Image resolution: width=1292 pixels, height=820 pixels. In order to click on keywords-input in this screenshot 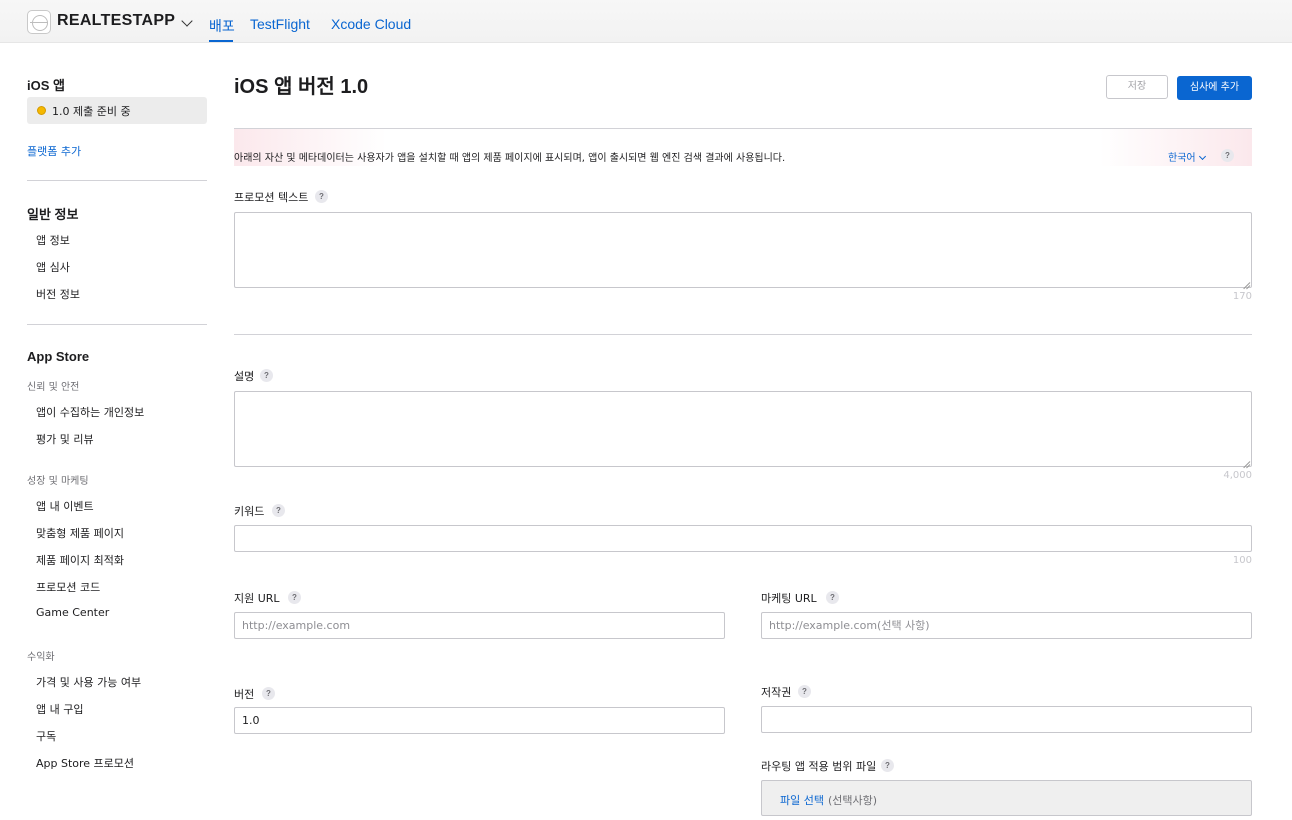, I will do `click(743, 538)`.